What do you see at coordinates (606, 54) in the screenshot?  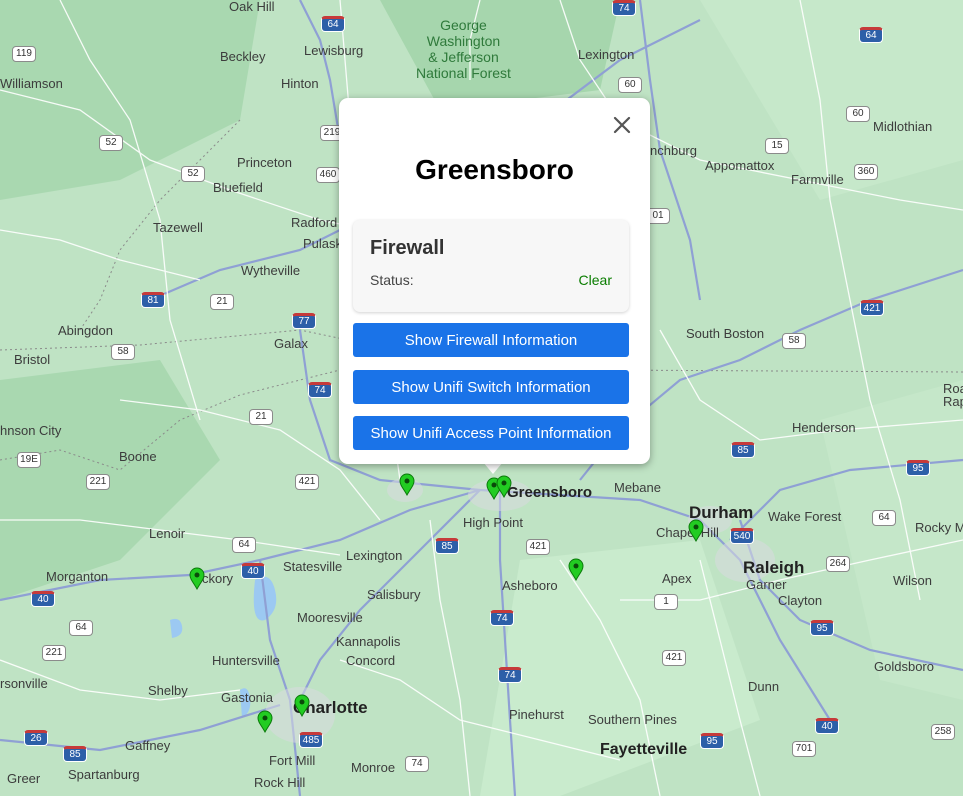 I see `place-label: Lexington` at bounding box center [606, 54].